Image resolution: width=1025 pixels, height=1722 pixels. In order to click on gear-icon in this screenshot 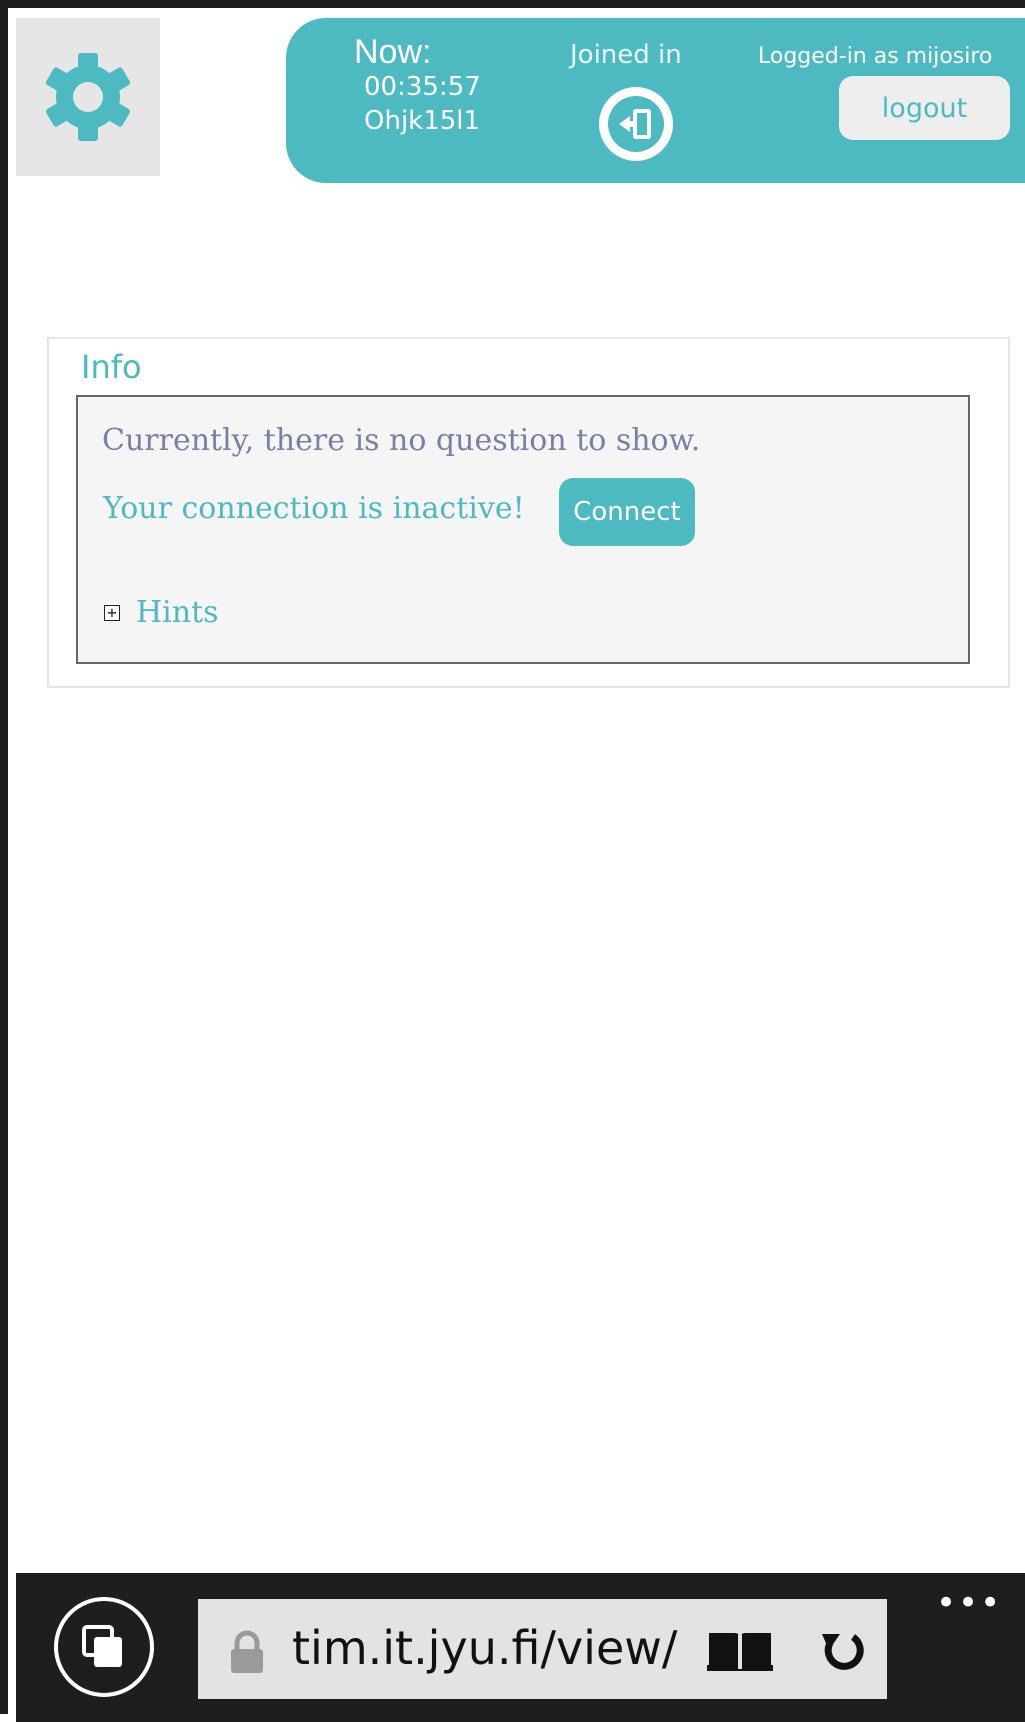, I will do `click(88, 97)`.